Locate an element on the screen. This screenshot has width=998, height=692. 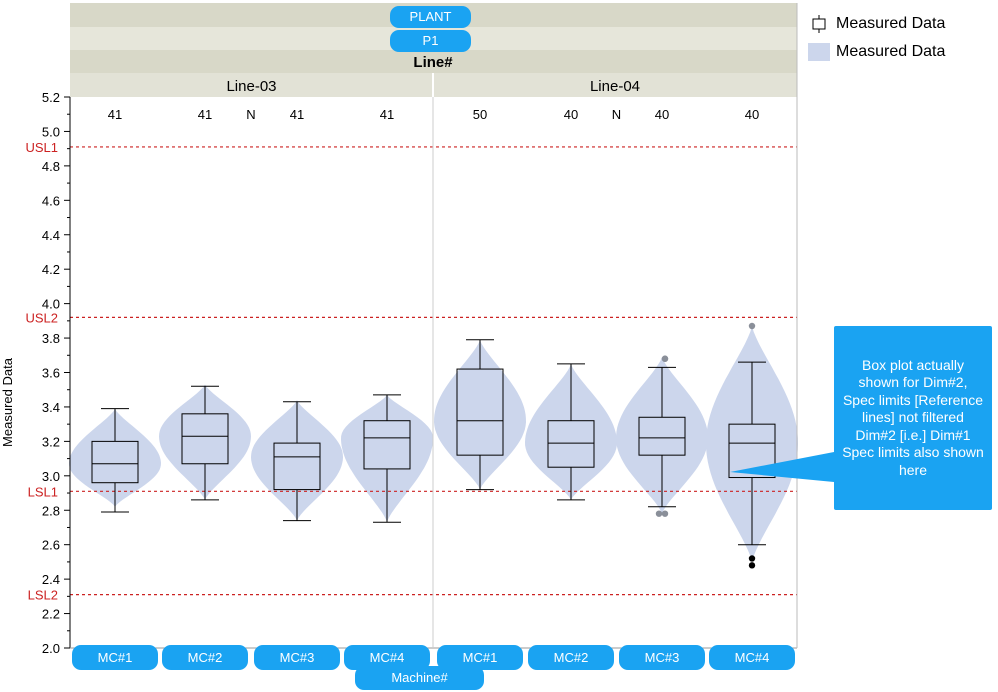
reference-line-label: LSL1 is located at coordinates (43, 491).